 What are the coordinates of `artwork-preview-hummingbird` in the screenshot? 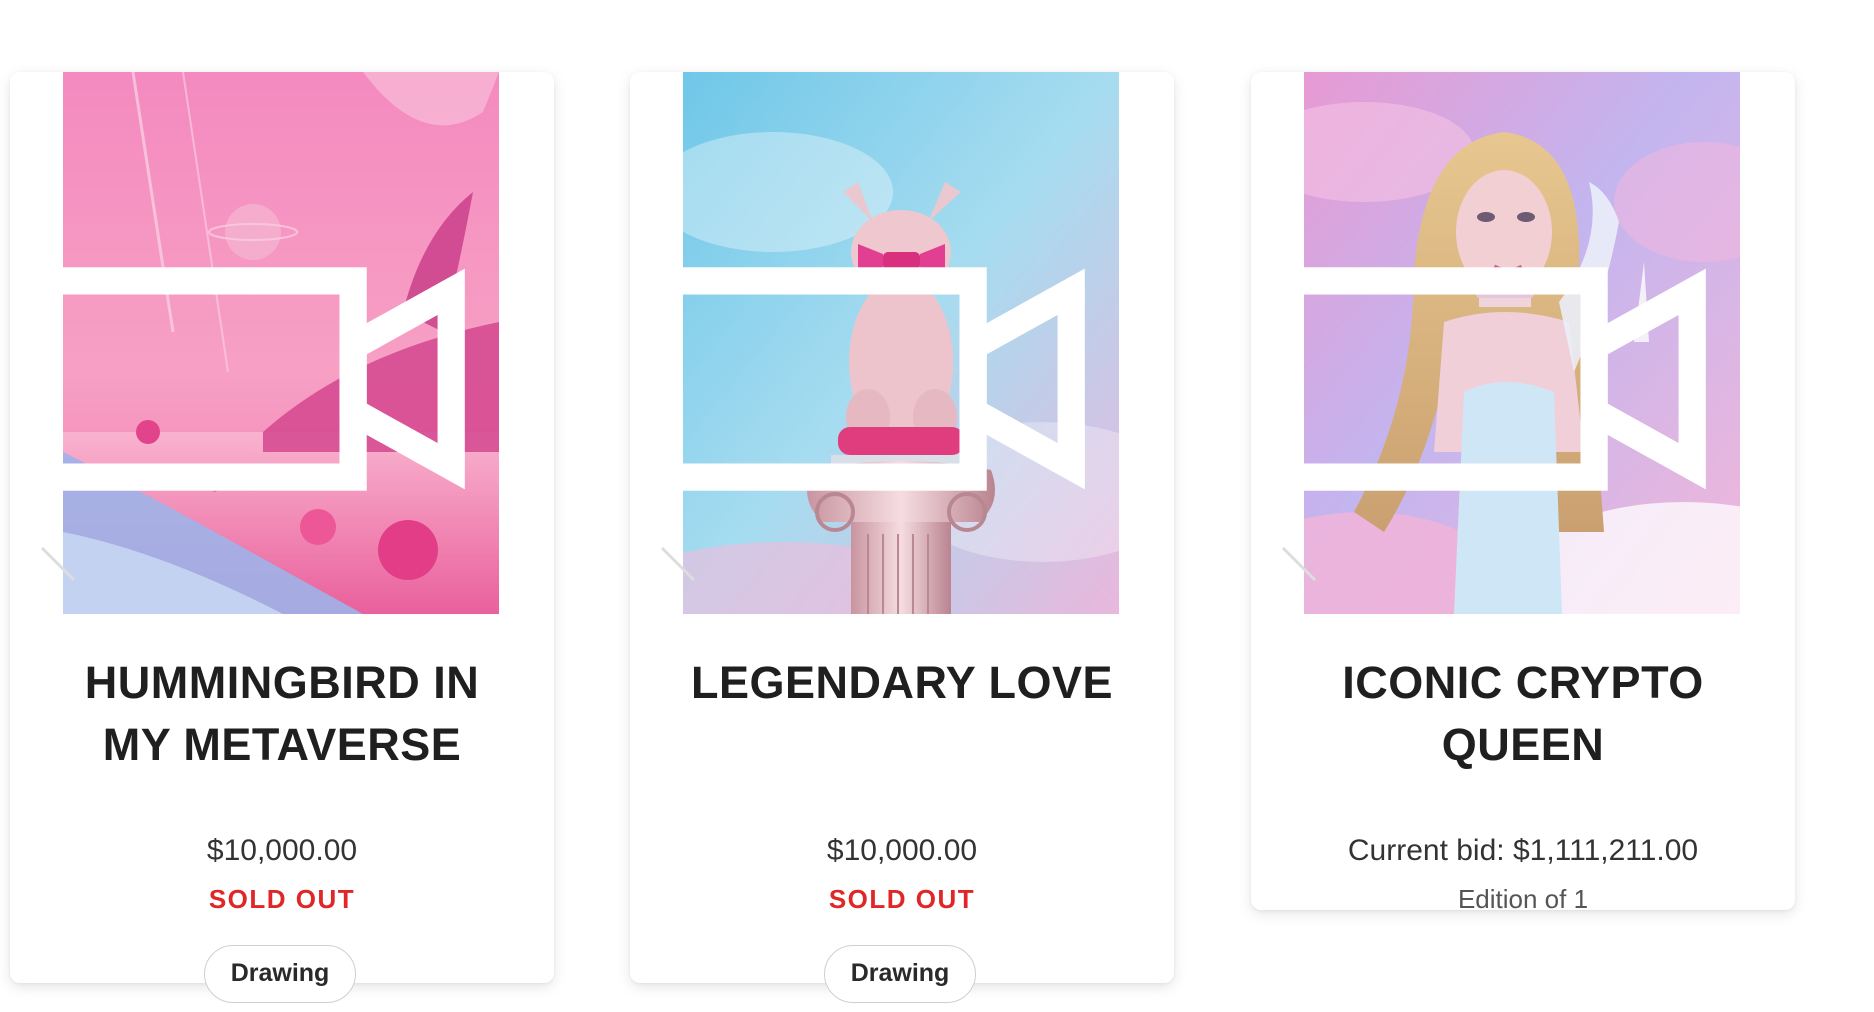 It's located at (281, 343).